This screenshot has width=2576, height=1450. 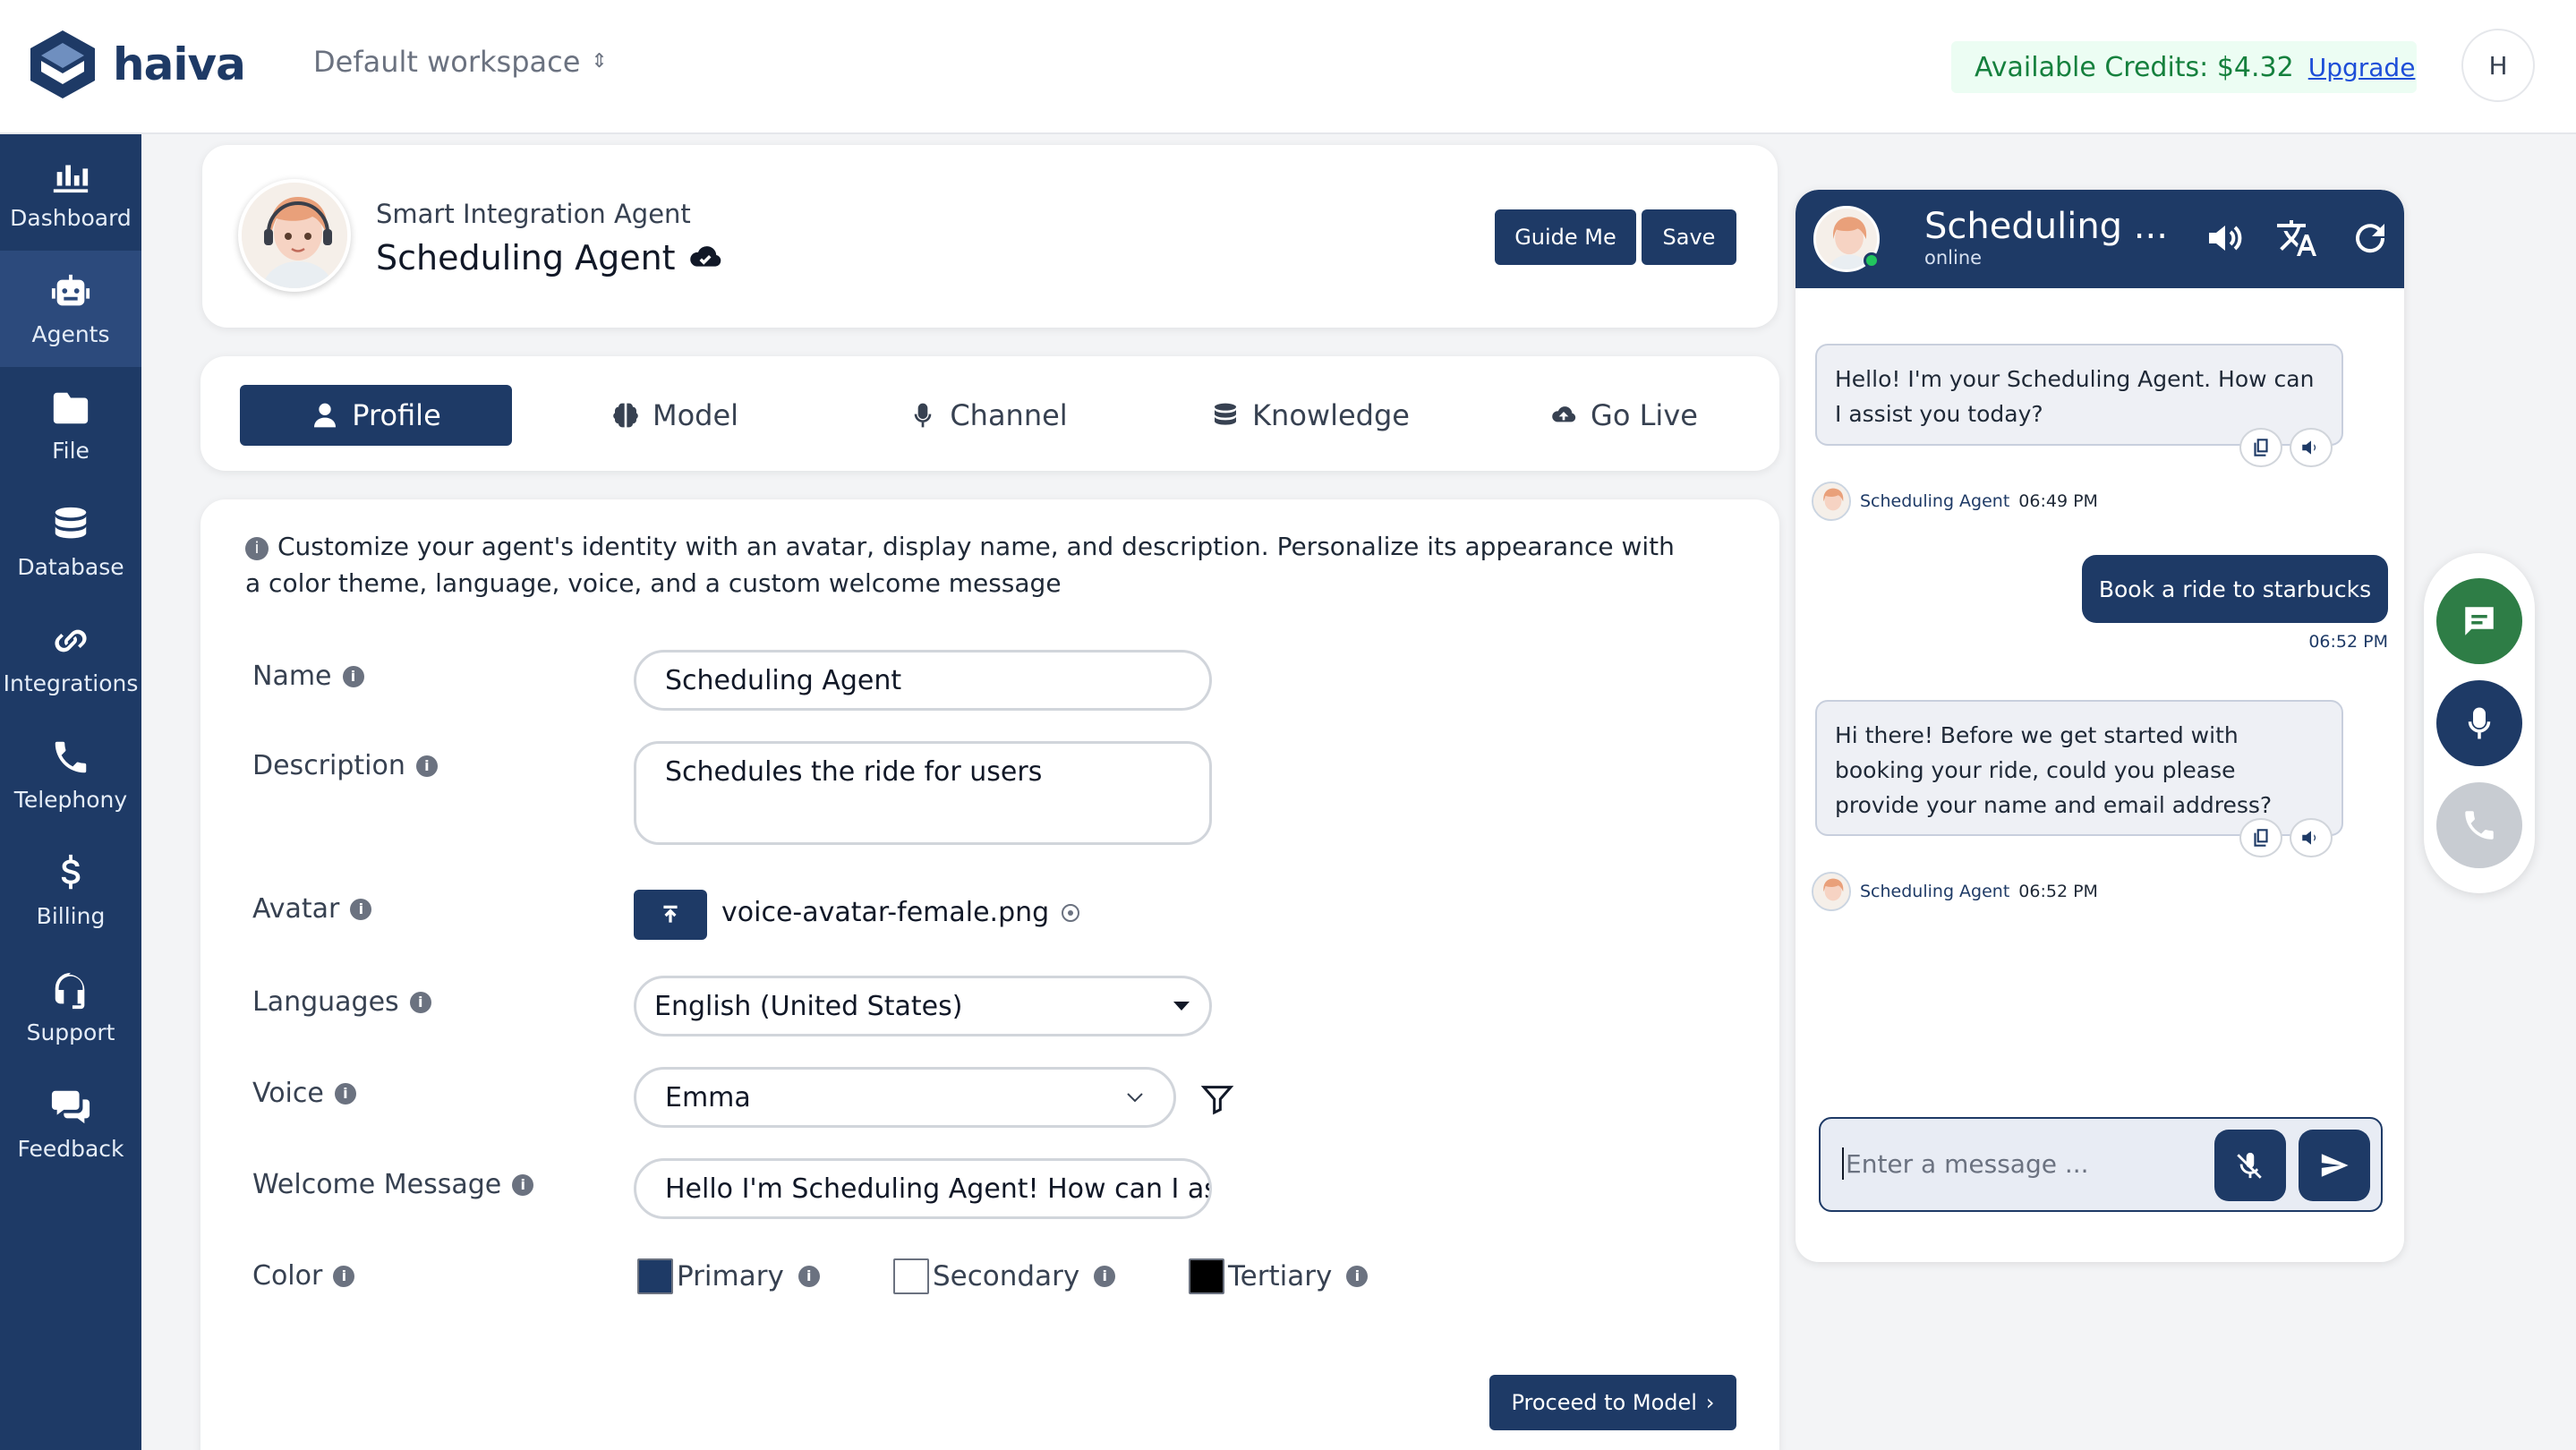 I want to click on database-icon, so click(x=71, y=522).